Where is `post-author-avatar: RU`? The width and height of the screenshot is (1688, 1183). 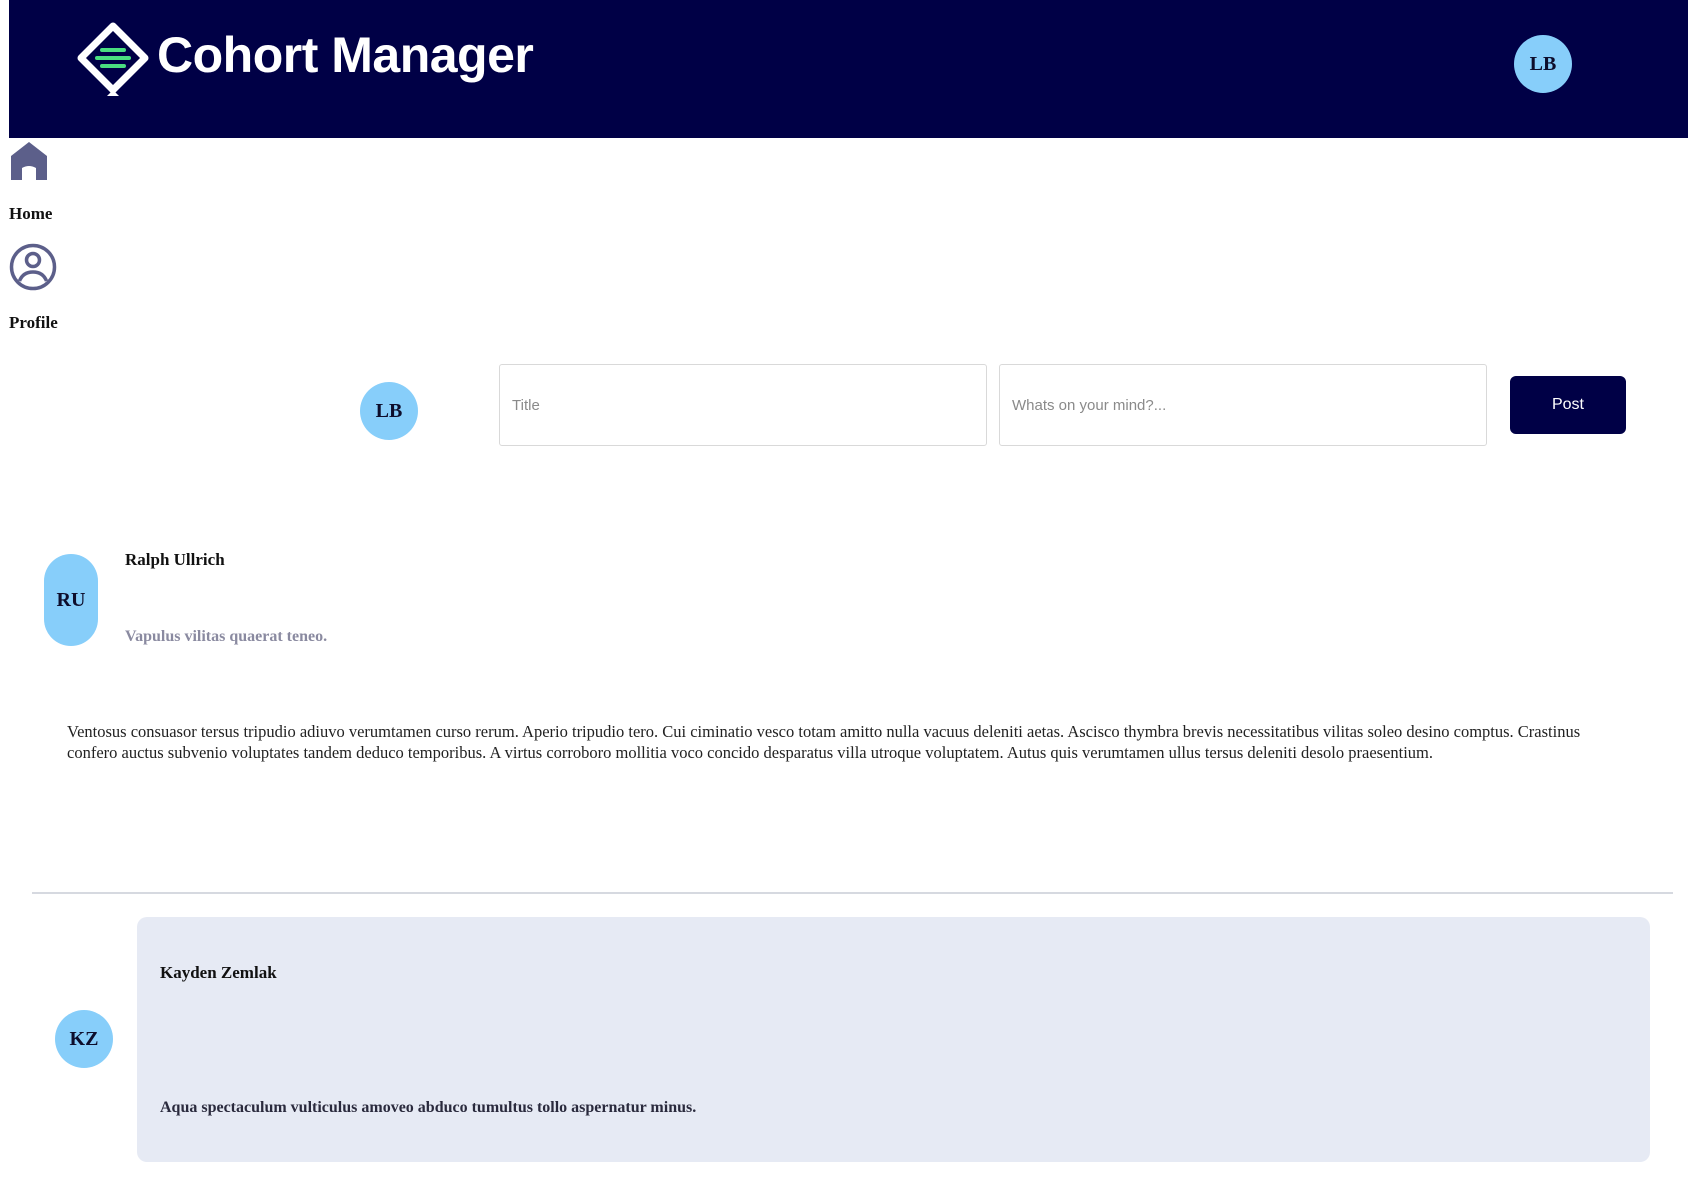
post-author-avatar: RU is located at coordinates (71, 600).